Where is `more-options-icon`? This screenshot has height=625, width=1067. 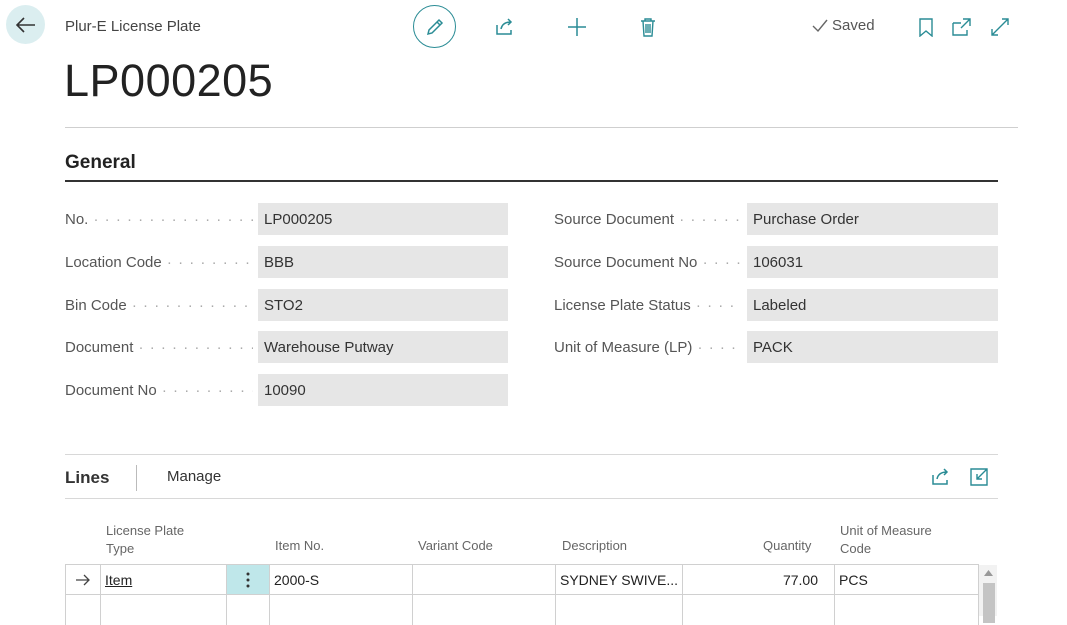
more-options-icon is located at coordinates (248, 580).